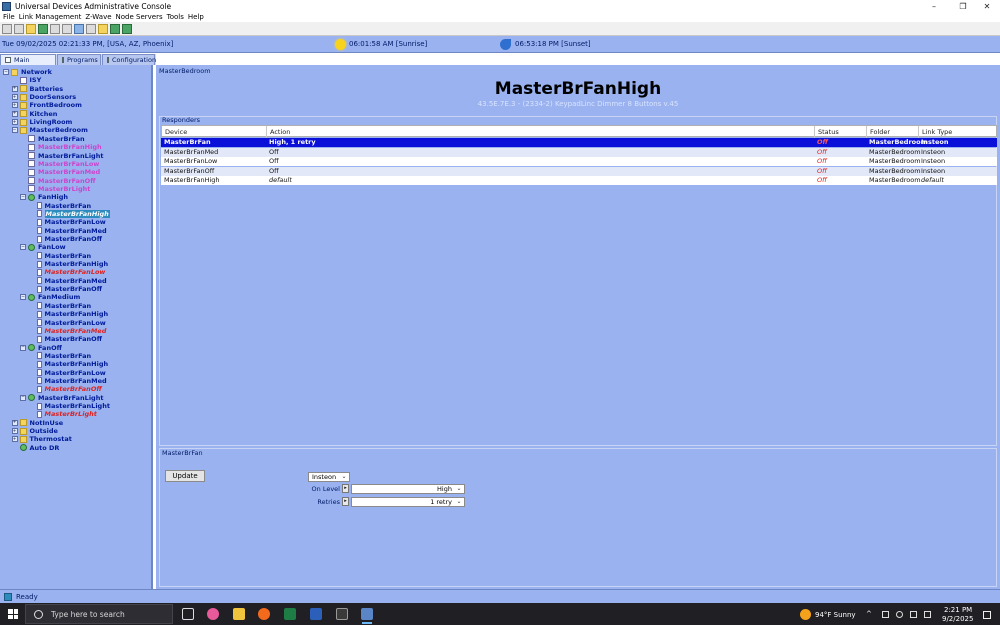 This screenshot has width=1000, height=625. I want to click on camera-tray-icon, so click(899, 614).